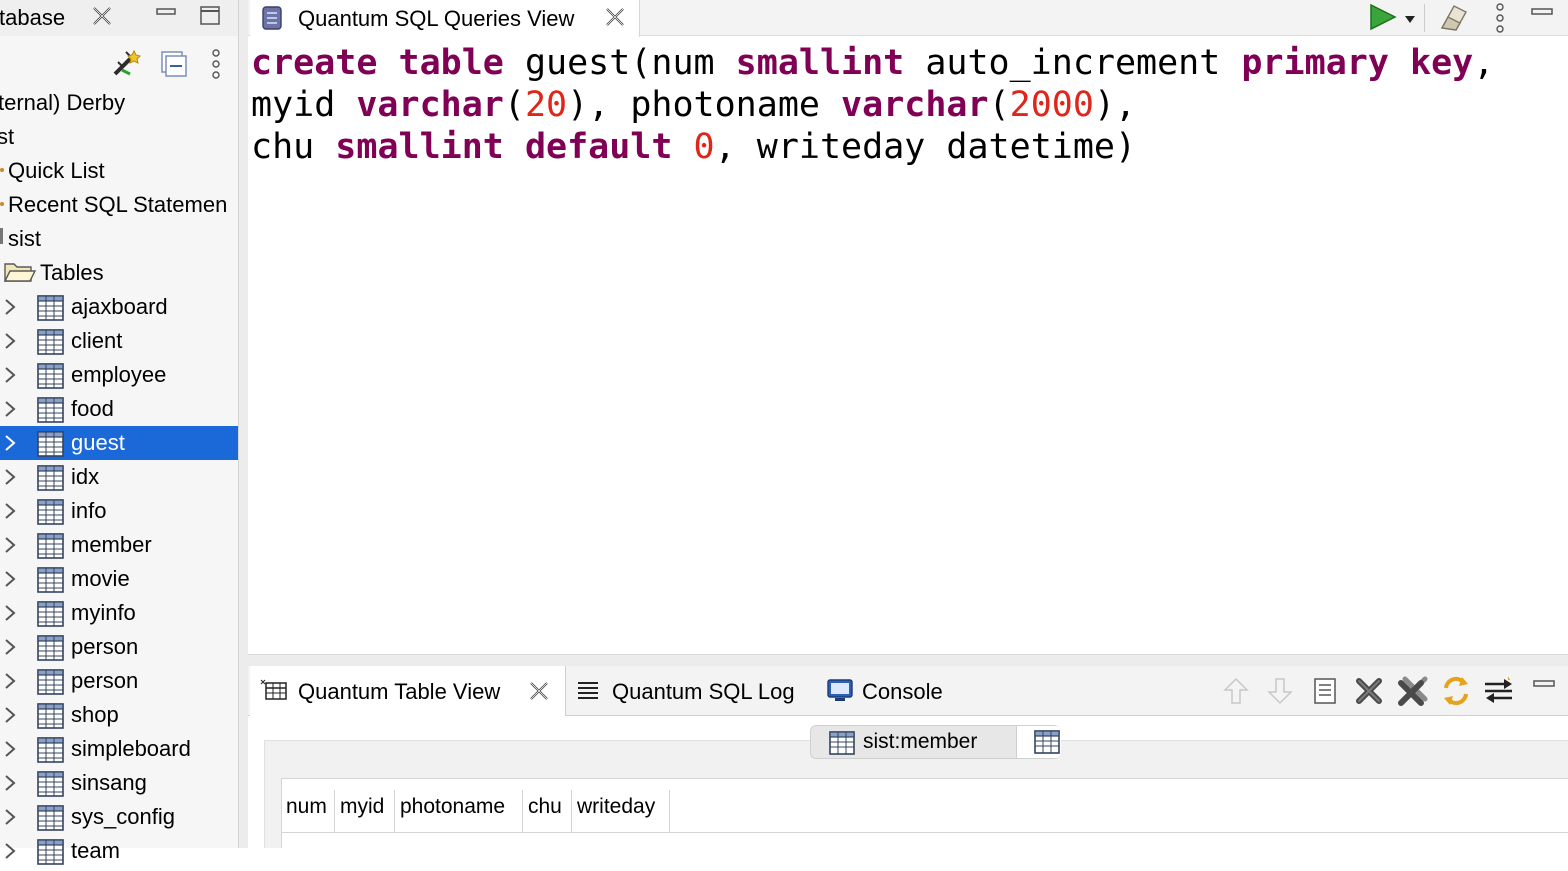  I want to click on tab-quantum-table-view: Quantum Table View, so click(408, 691).